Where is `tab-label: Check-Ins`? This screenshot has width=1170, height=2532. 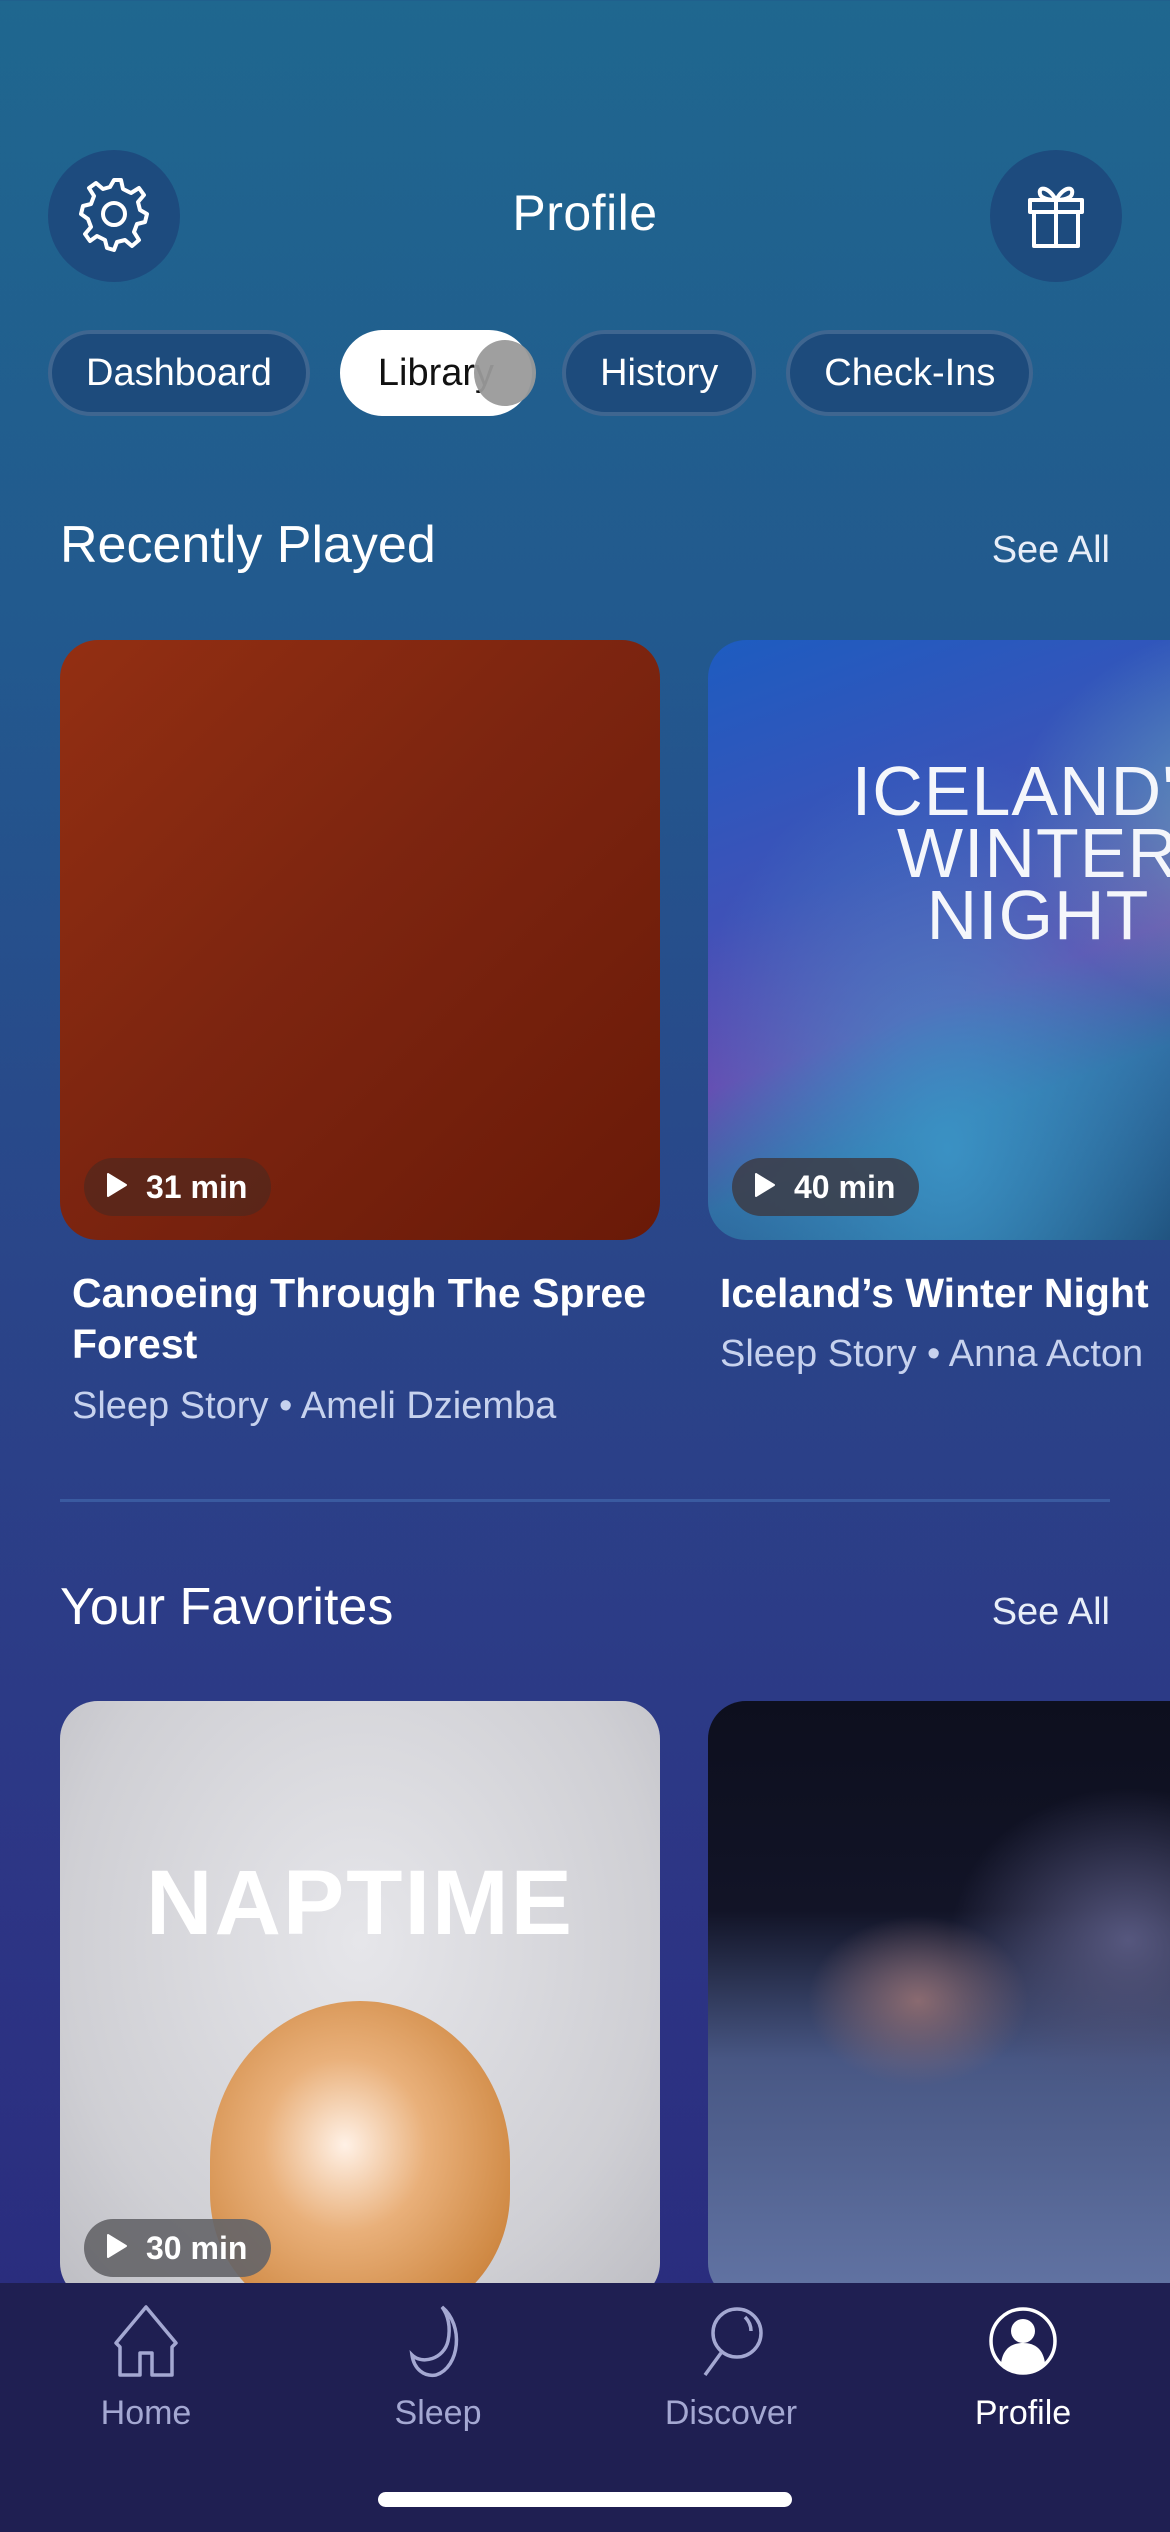 tab-label: Check-Ins is located at coordinates (910, 372).